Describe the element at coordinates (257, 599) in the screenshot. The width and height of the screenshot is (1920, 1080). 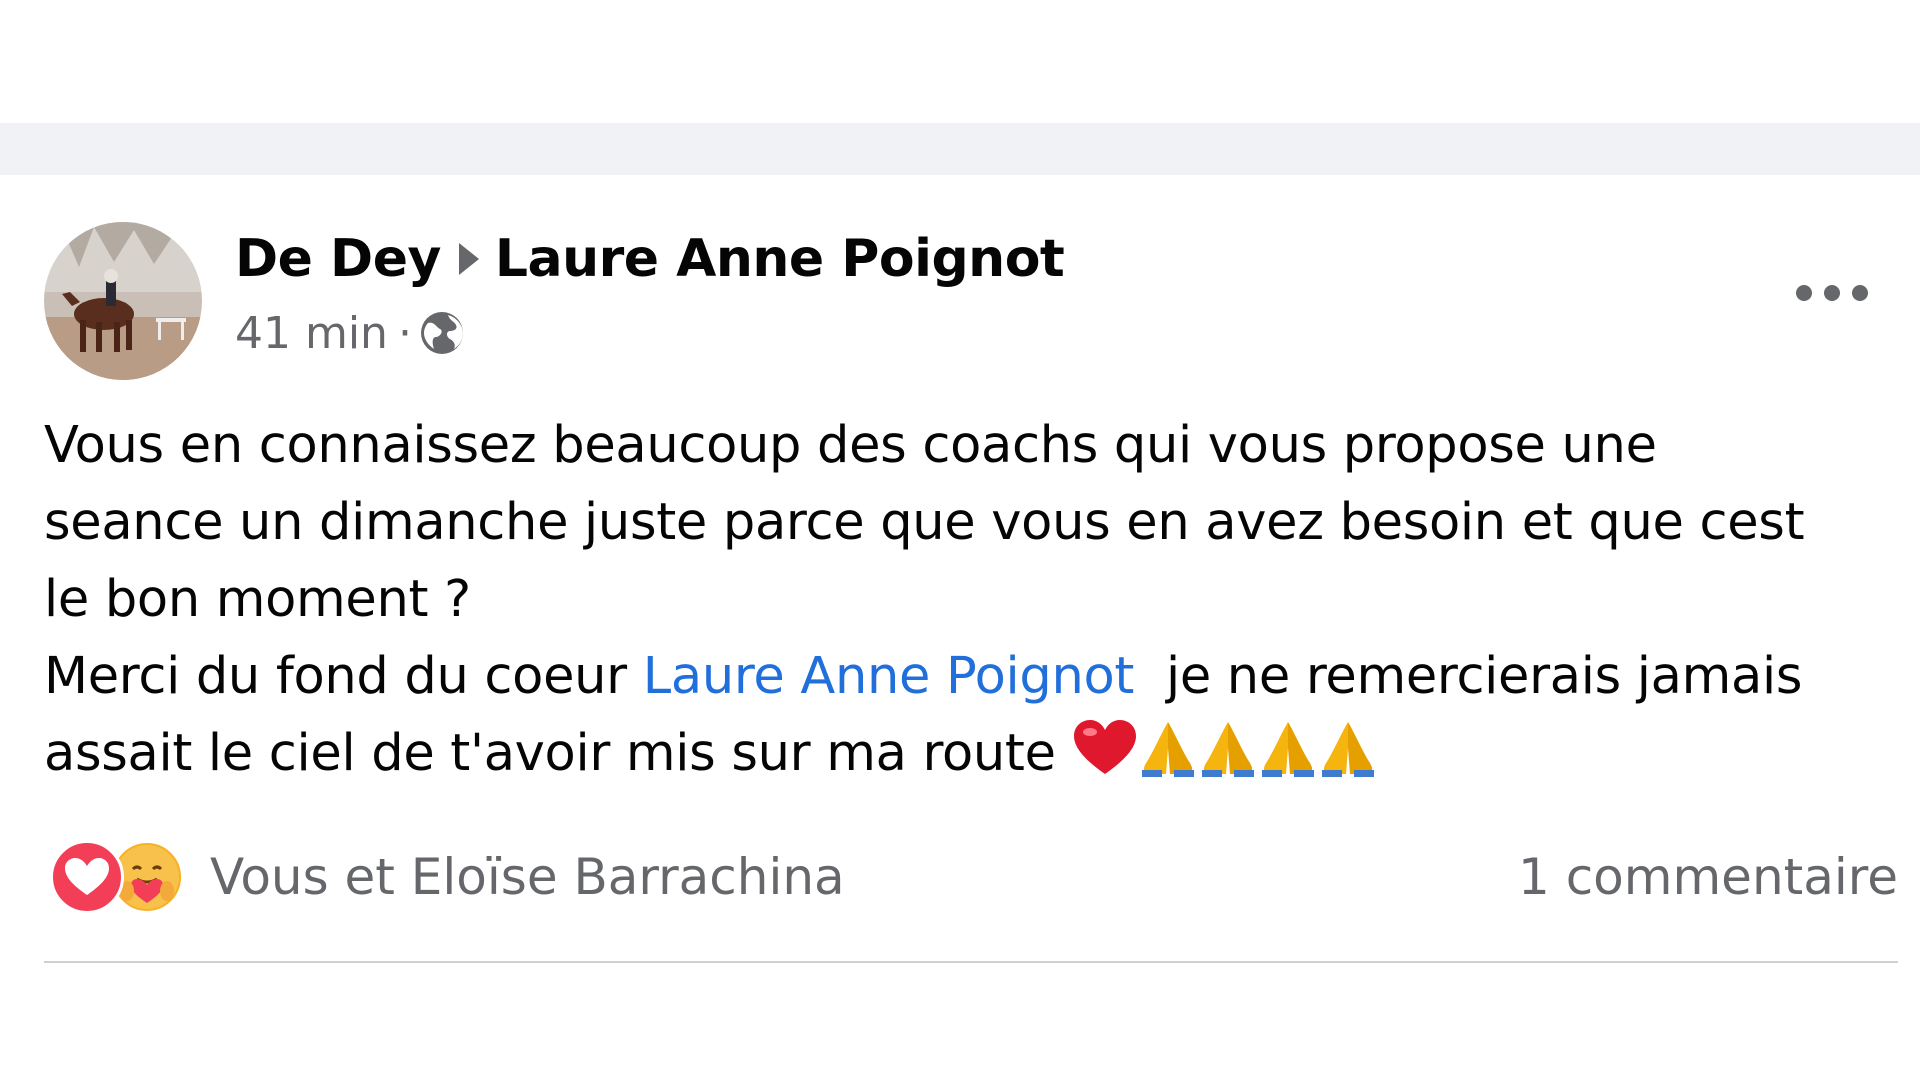
I see `post-text-line: le bon moment ?` at that location.